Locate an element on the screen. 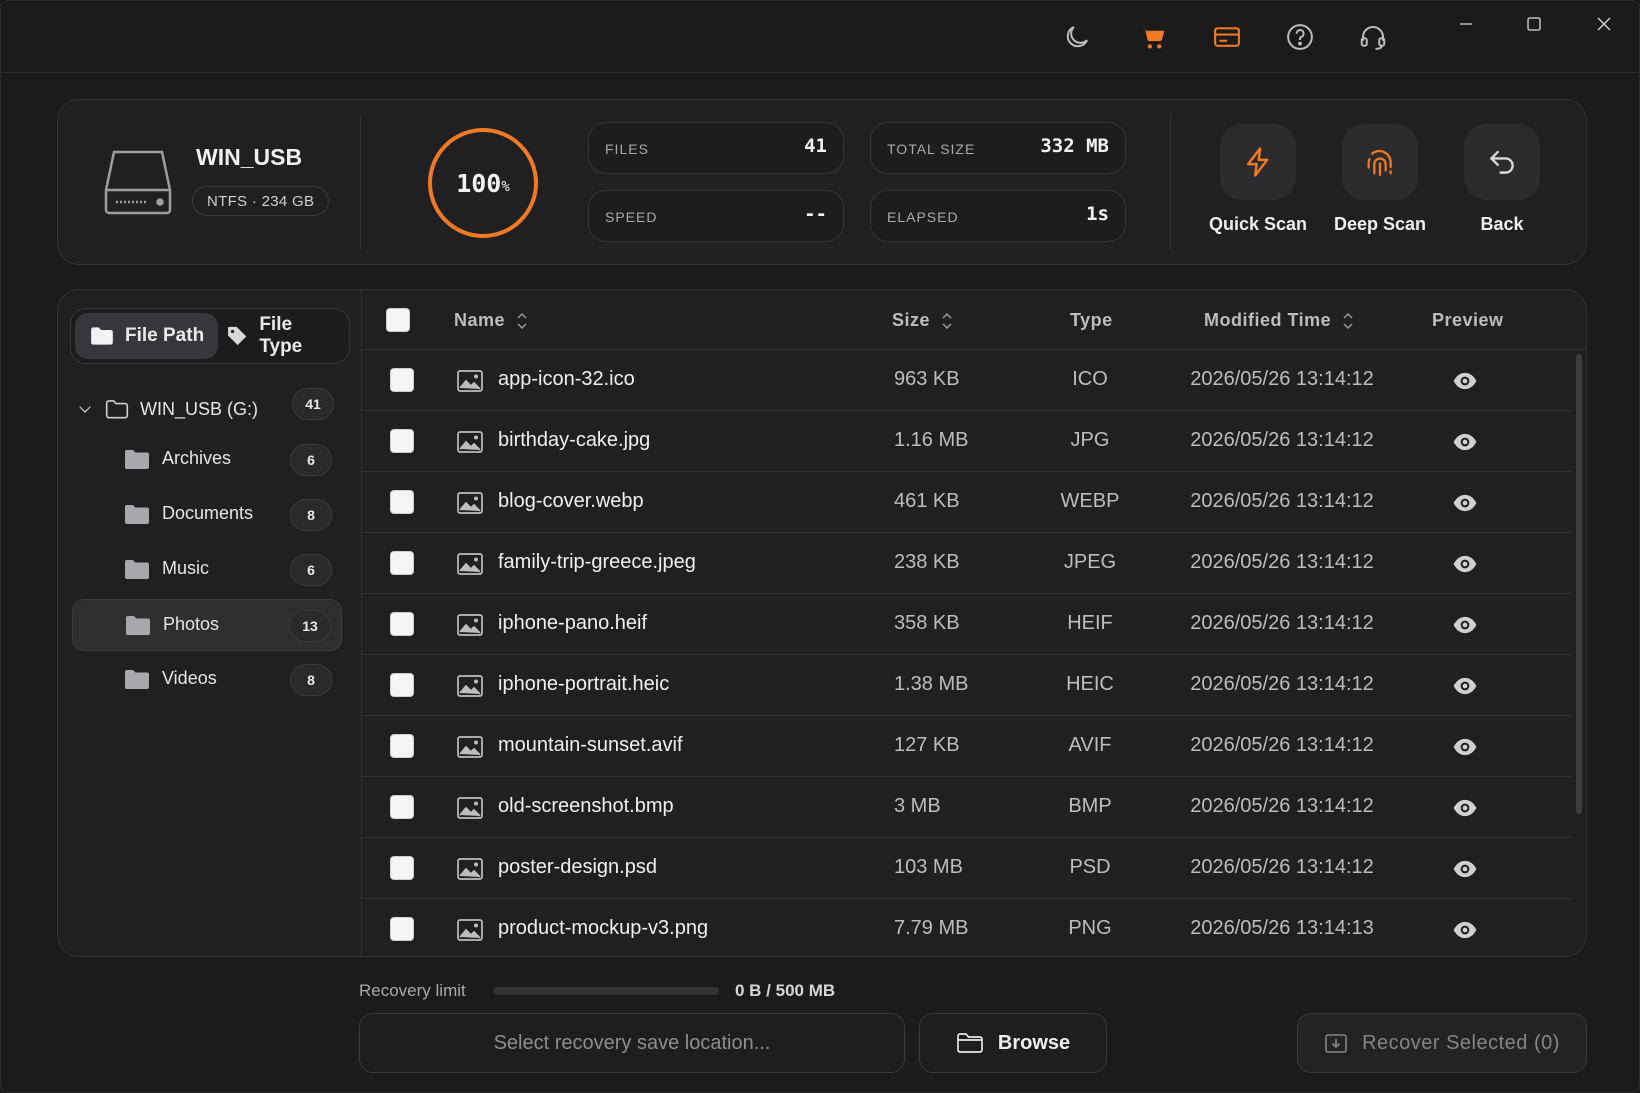 The width and height of the screenshot is (1640, 1093). total-size-value: 332 MB is located at coordinates (1074, 146).